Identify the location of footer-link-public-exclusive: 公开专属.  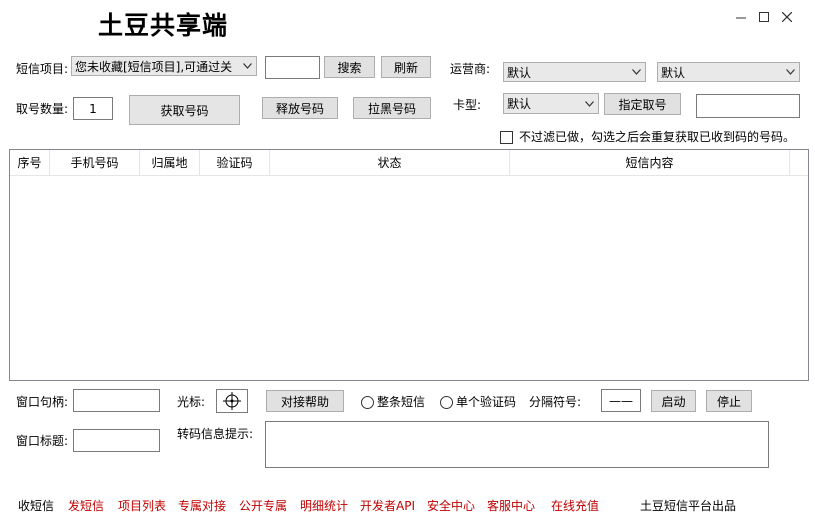
(263, 505).